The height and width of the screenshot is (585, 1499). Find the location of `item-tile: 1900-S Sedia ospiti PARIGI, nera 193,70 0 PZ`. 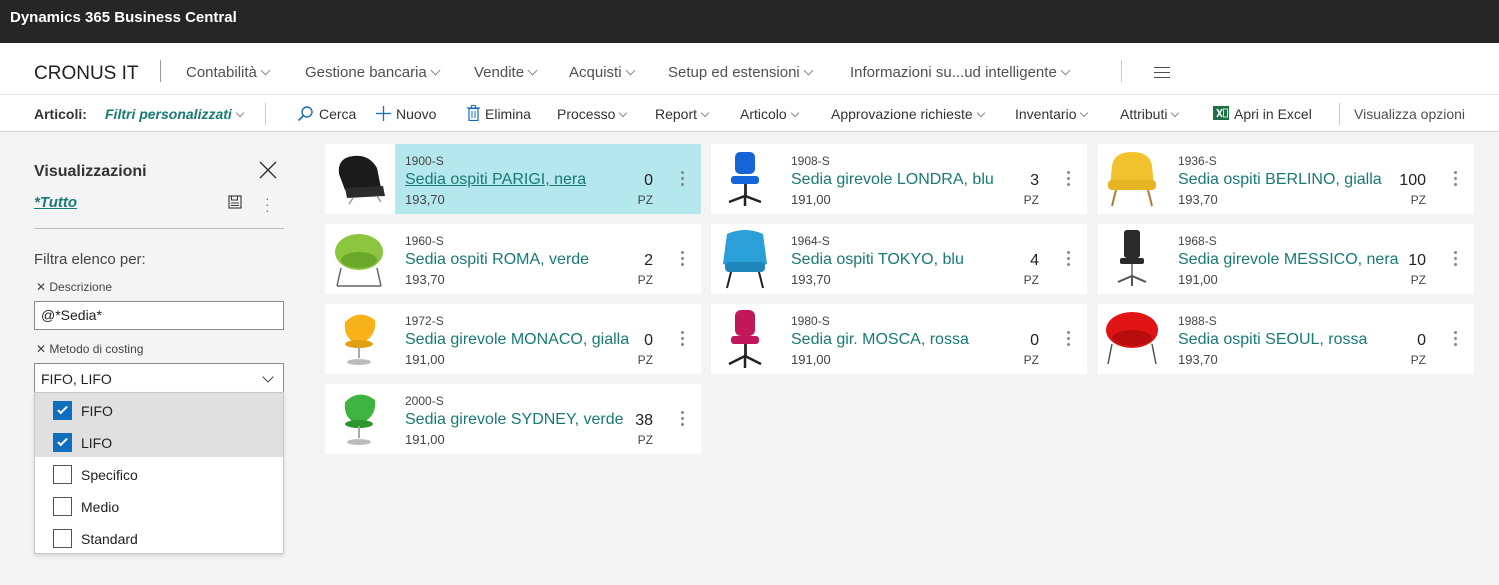

item-tile: 1900-S Sedia ospiti PARIGI, nera 193,70 0 PZ is located at coordinates (513, 179).